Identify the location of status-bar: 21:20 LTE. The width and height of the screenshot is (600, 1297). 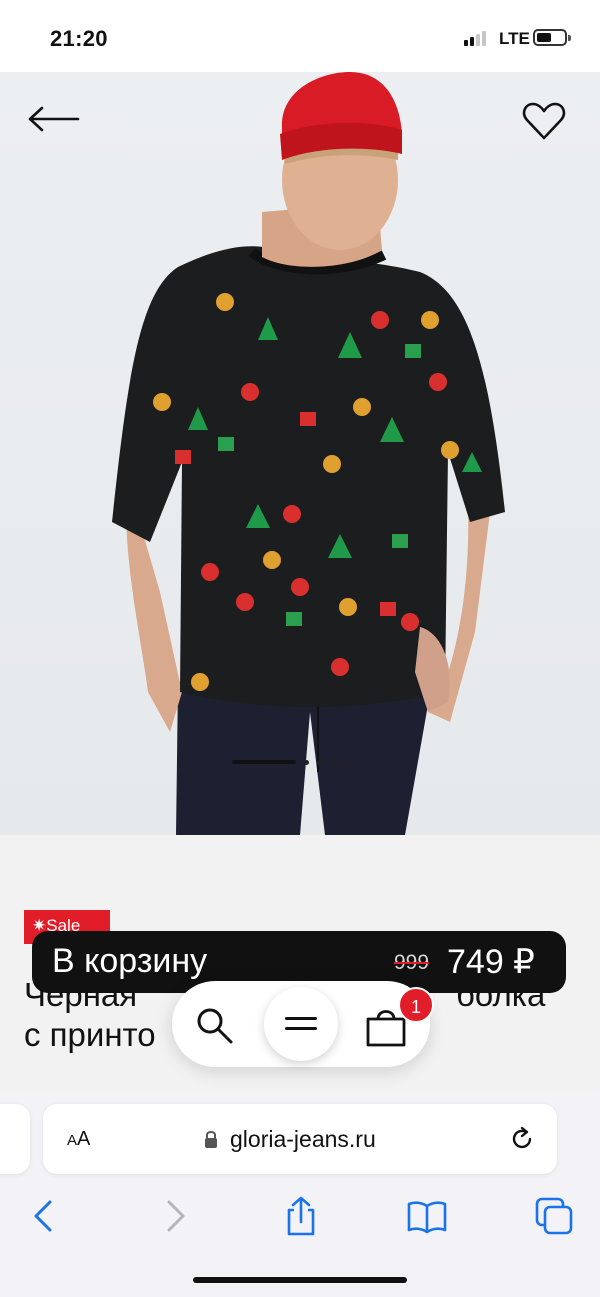
(300, 36).